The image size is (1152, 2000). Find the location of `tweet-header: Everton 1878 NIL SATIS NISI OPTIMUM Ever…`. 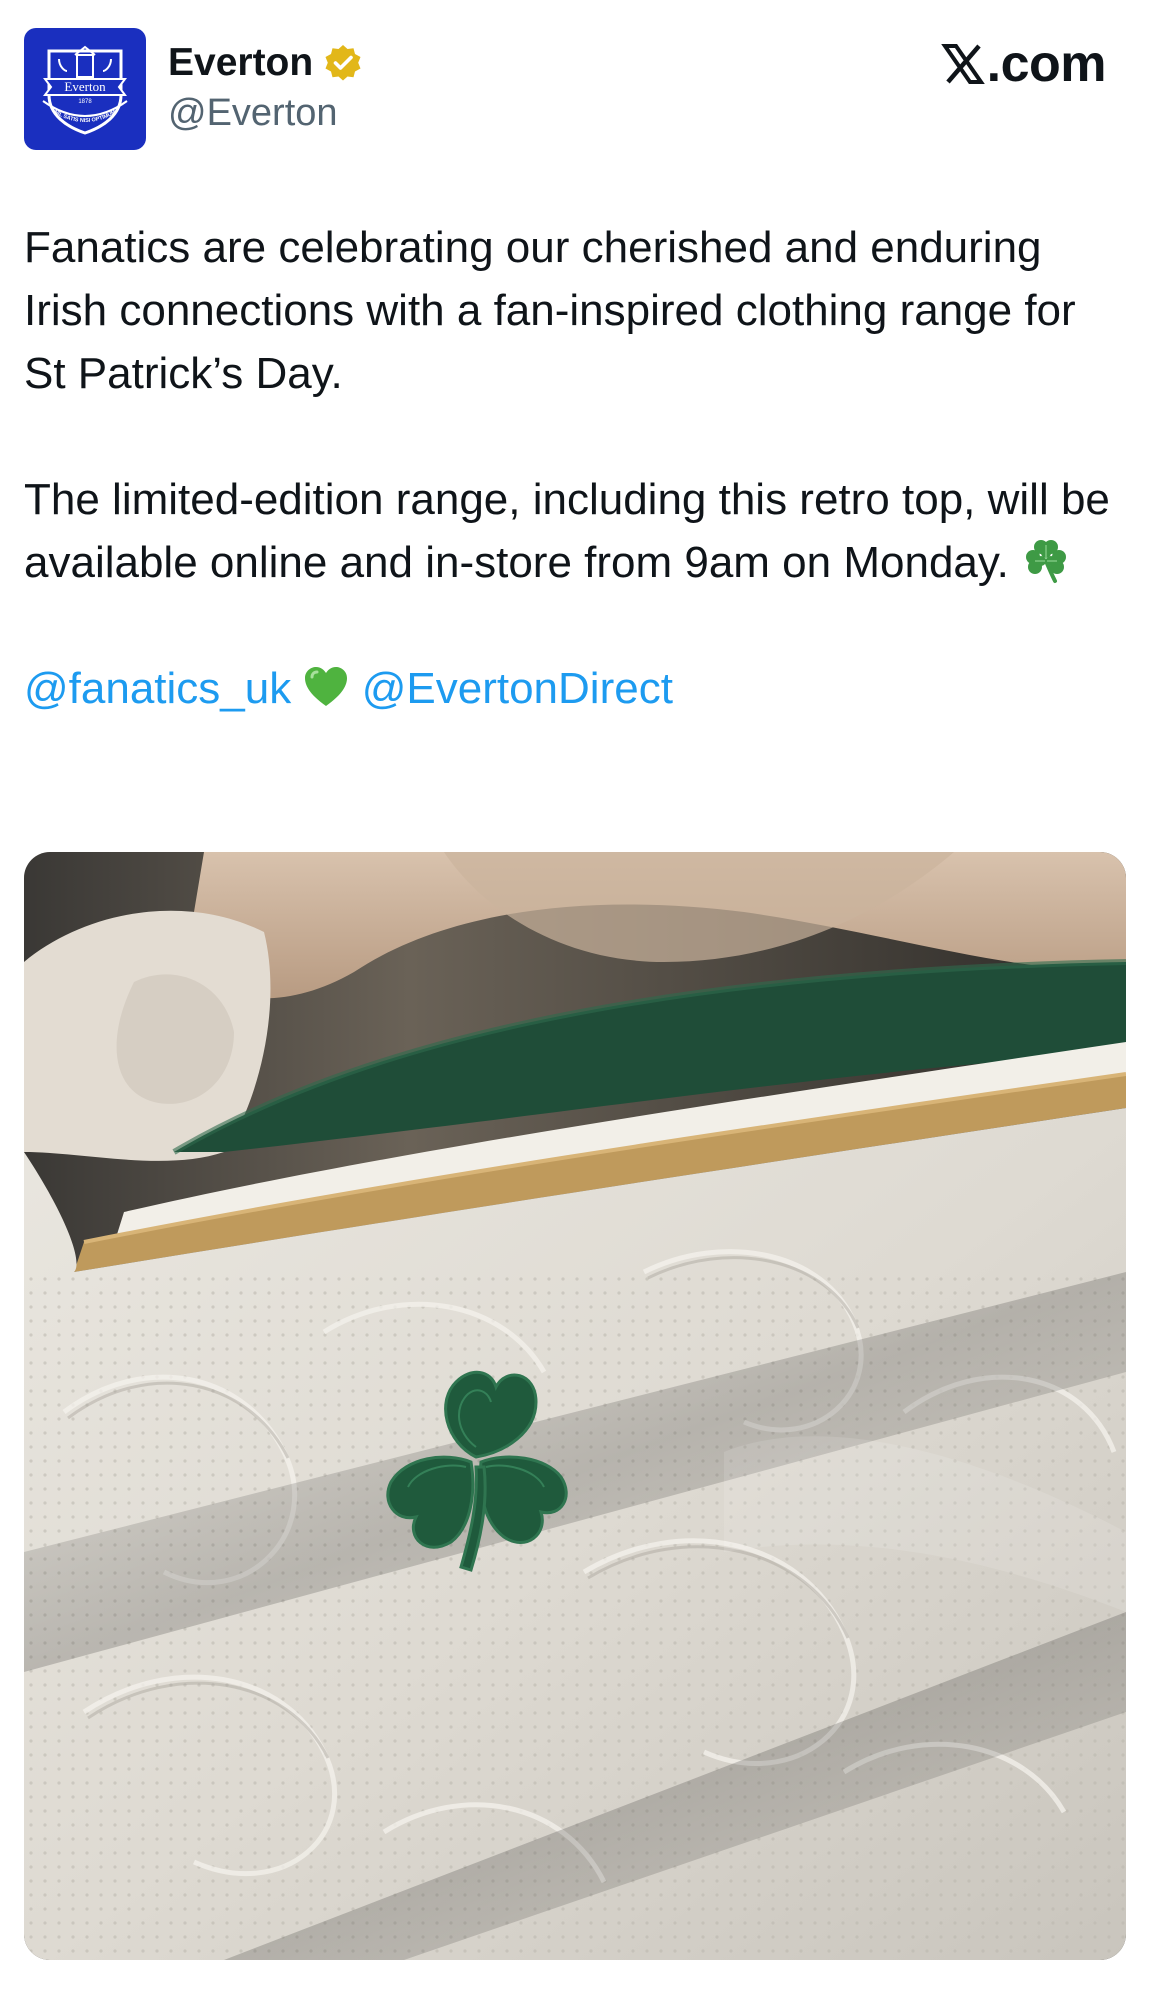

tweet-header: Everton 1878 NIL SATIS NISI OPTIMUM Ever… is located at coordinates (576, 90).